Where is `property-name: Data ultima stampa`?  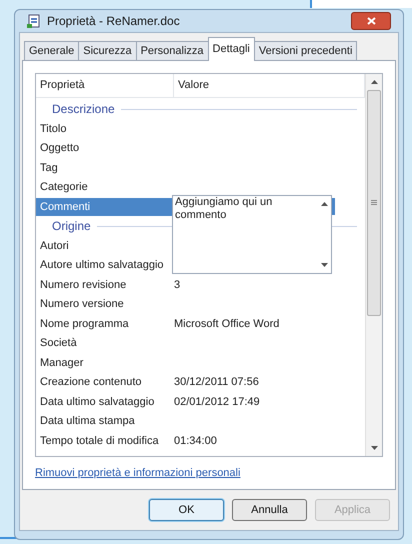 property-name: Data ultima stampa is located at coordinates (104, 421).